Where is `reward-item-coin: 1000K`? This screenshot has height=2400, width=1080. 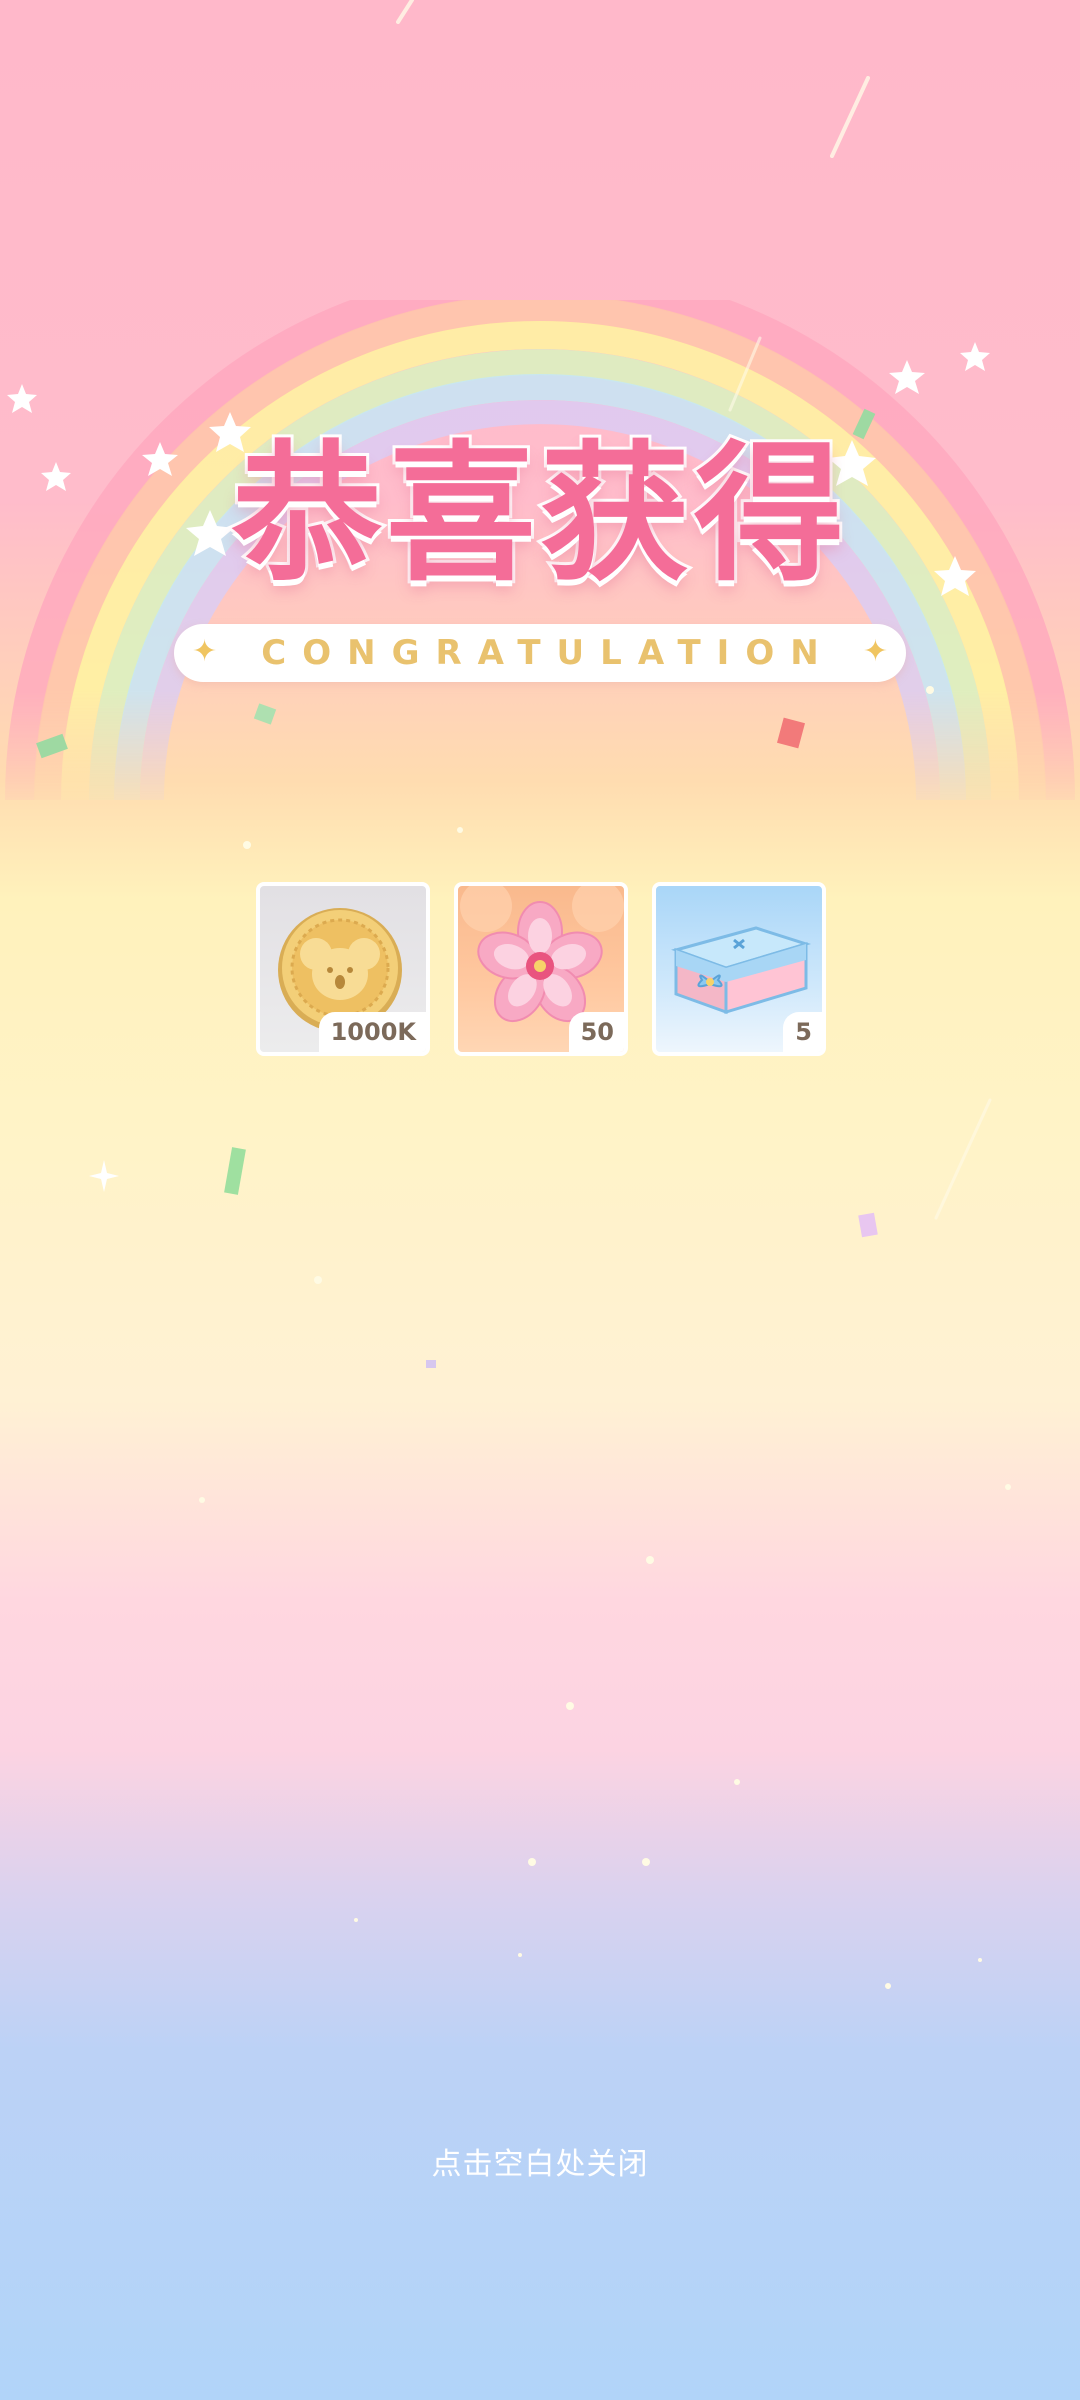 reward-item-coin: 1000K is located at coordinates (343, 969).